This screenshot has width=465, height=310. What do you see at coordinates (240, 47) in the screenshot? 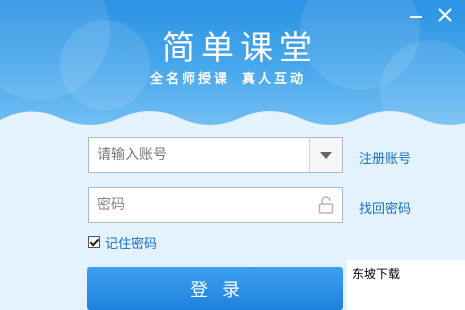
I see `app-title: 简单课堂` at bounding box center [240, 47].